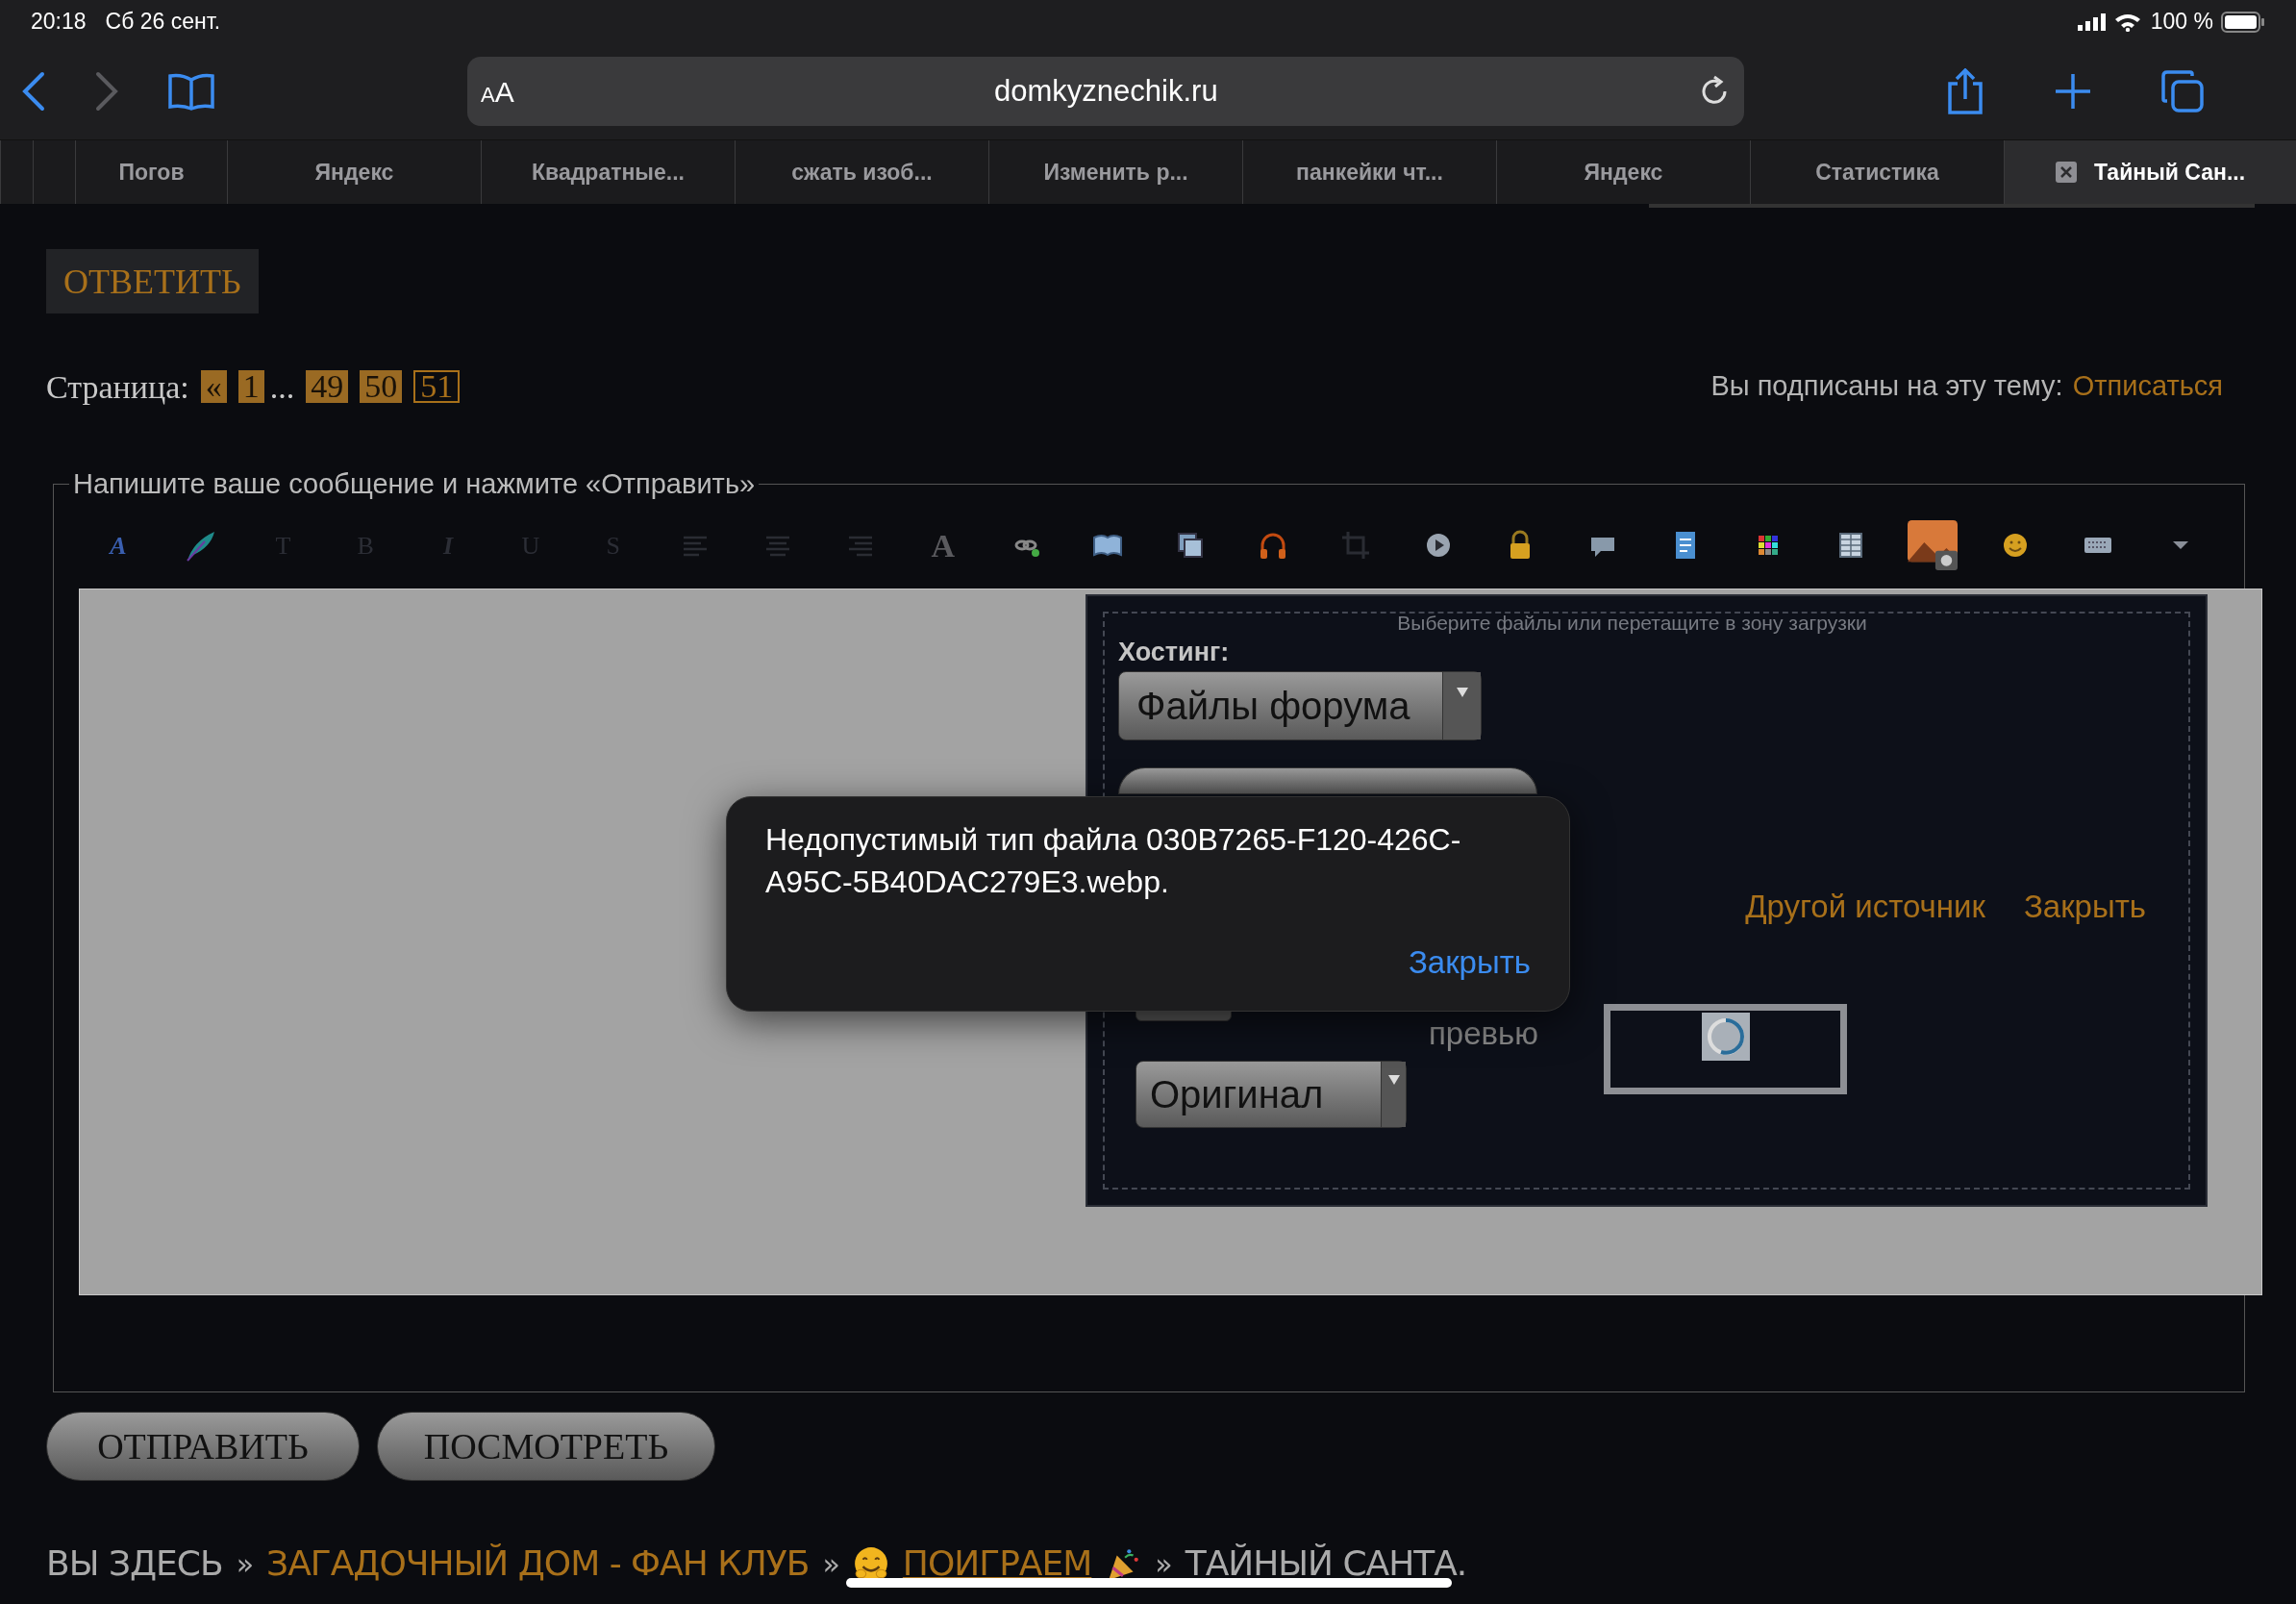 This screenshot has height=1604, width=2296. Describe the element at coordinates (1326, 1563) in the screenshot. I see `breadcrumb-text: ТАЙНЫЙ САНТА.` at that location.